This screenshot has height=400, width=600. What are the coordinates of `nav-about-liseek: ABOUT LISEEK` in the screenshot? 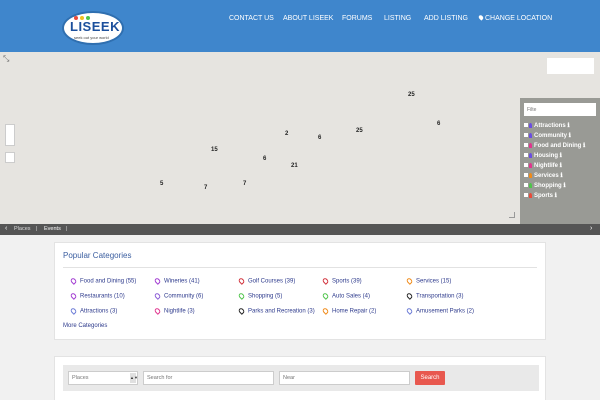 It's located at (308, 21).